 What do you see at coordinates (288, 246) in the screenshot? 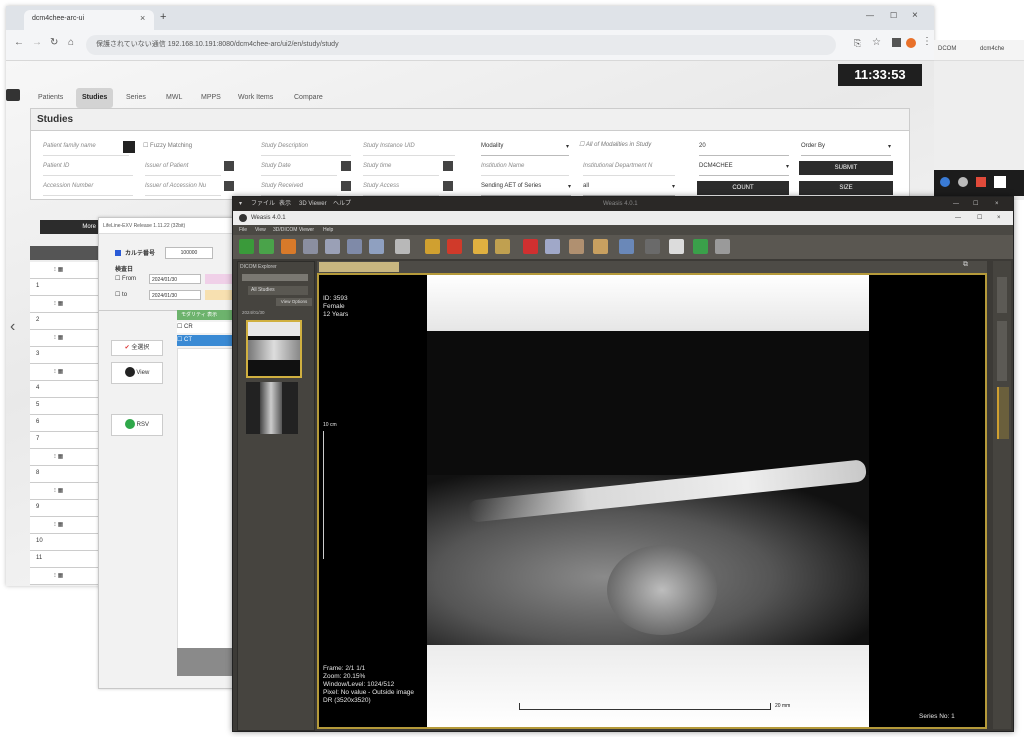
I see `layout-icon` at bounding box center [288, 246].